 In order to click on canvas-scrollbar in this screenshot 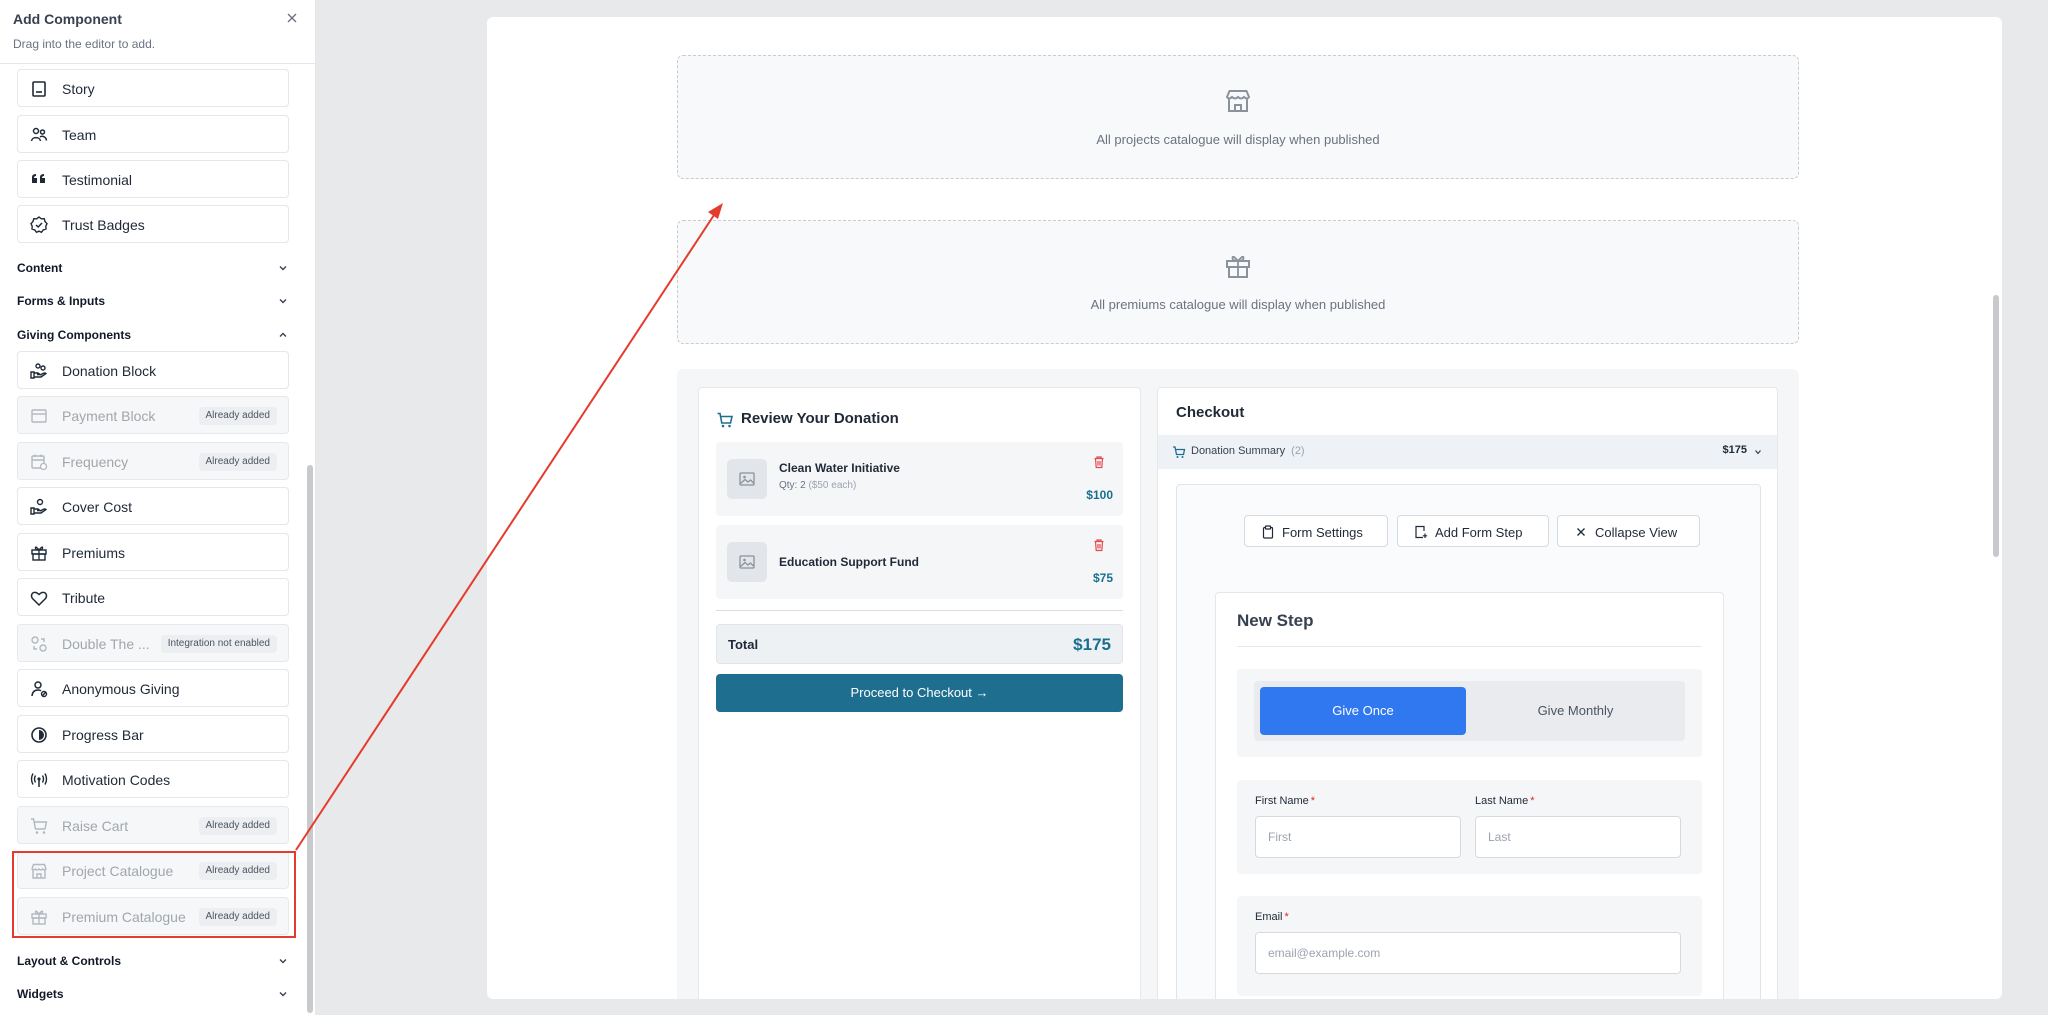, I will do `click(1996, 426)`.